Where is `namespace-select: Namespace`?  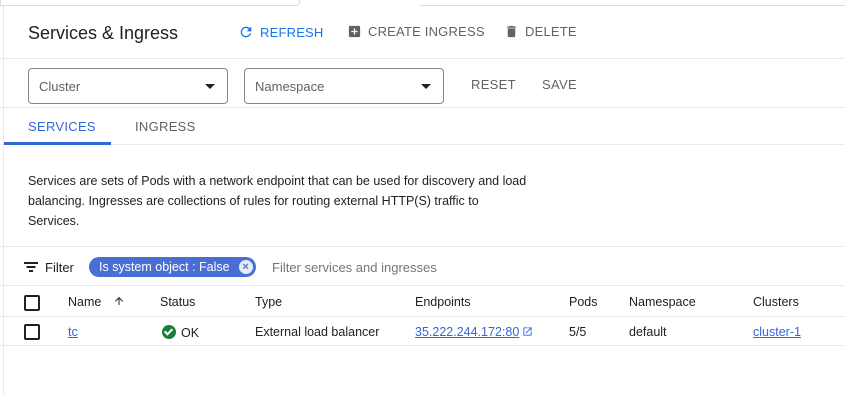 namespace-select: Namespace is located at coordinates (344, 86).